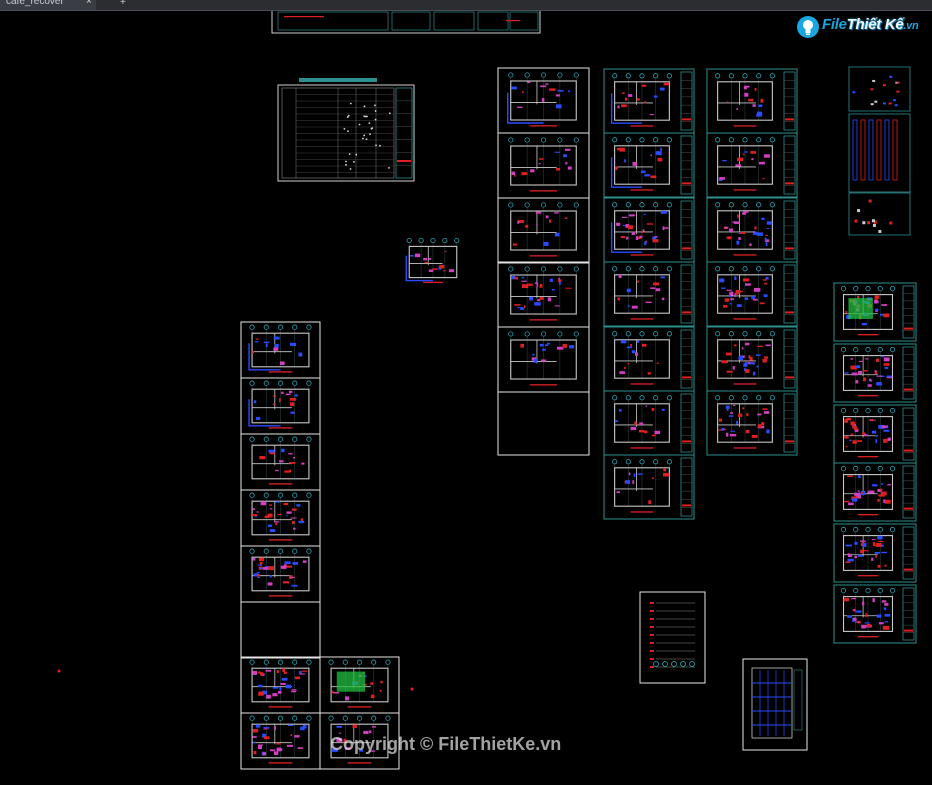 The height and width of the screenshot is (785, 932). What do you see at coordinates (875, 24) in the screenshot?
I see `logo-word-thietke: Thiết Kế` at bounding box center [875, 24].